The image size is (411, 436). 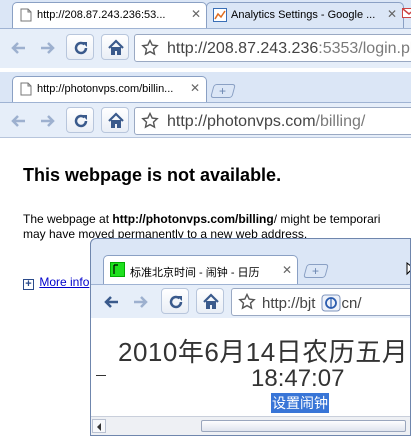 I want to click on more-info-link: More info, so click(x=64, y=282).